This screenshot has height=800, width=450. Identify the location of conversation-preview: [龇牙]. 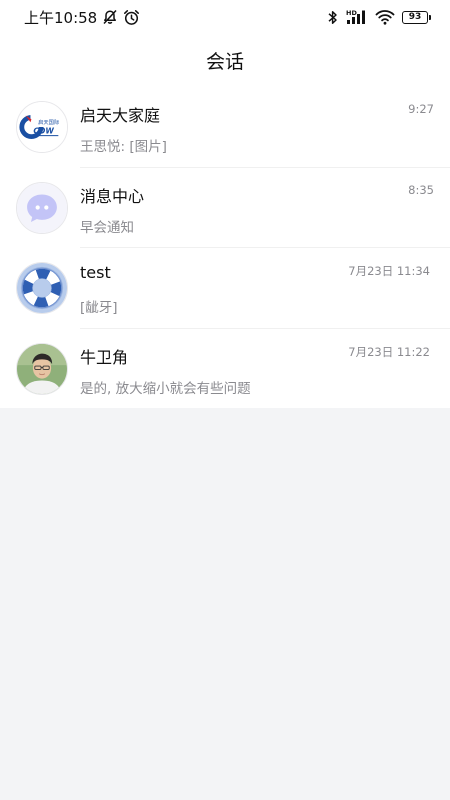
(99, 308).